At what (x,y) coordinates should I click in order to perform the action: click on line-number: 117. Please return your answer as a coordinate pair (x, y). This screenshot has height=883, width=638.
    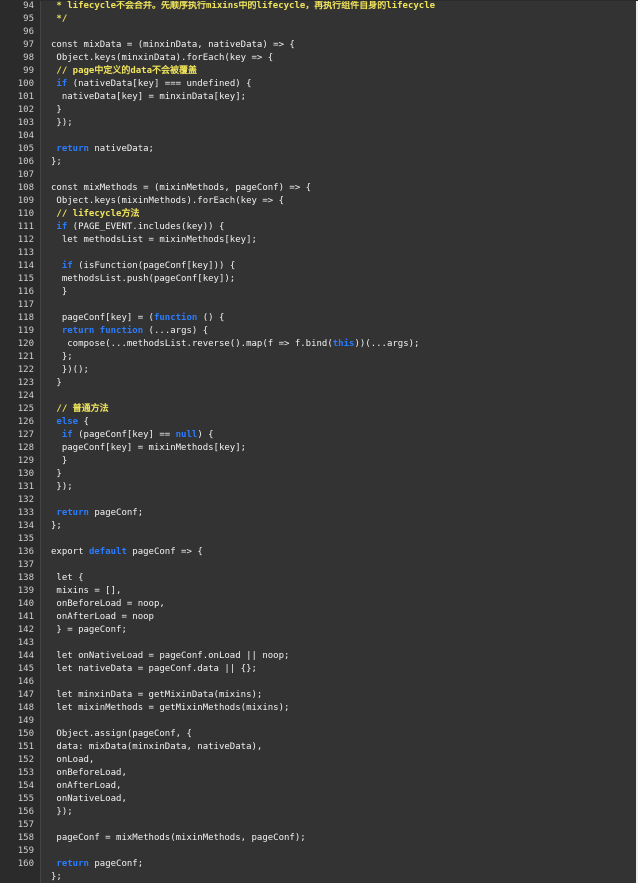
    Looking at the image, I should click on (25, 305).